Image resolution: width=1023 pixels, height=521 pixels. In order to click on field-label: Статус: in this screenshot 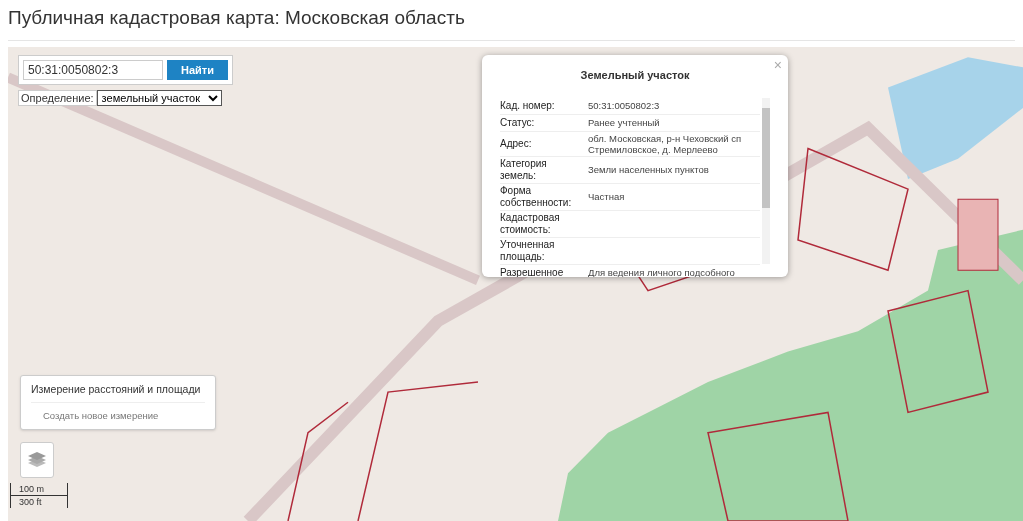, I will do `click(518, 122)`.